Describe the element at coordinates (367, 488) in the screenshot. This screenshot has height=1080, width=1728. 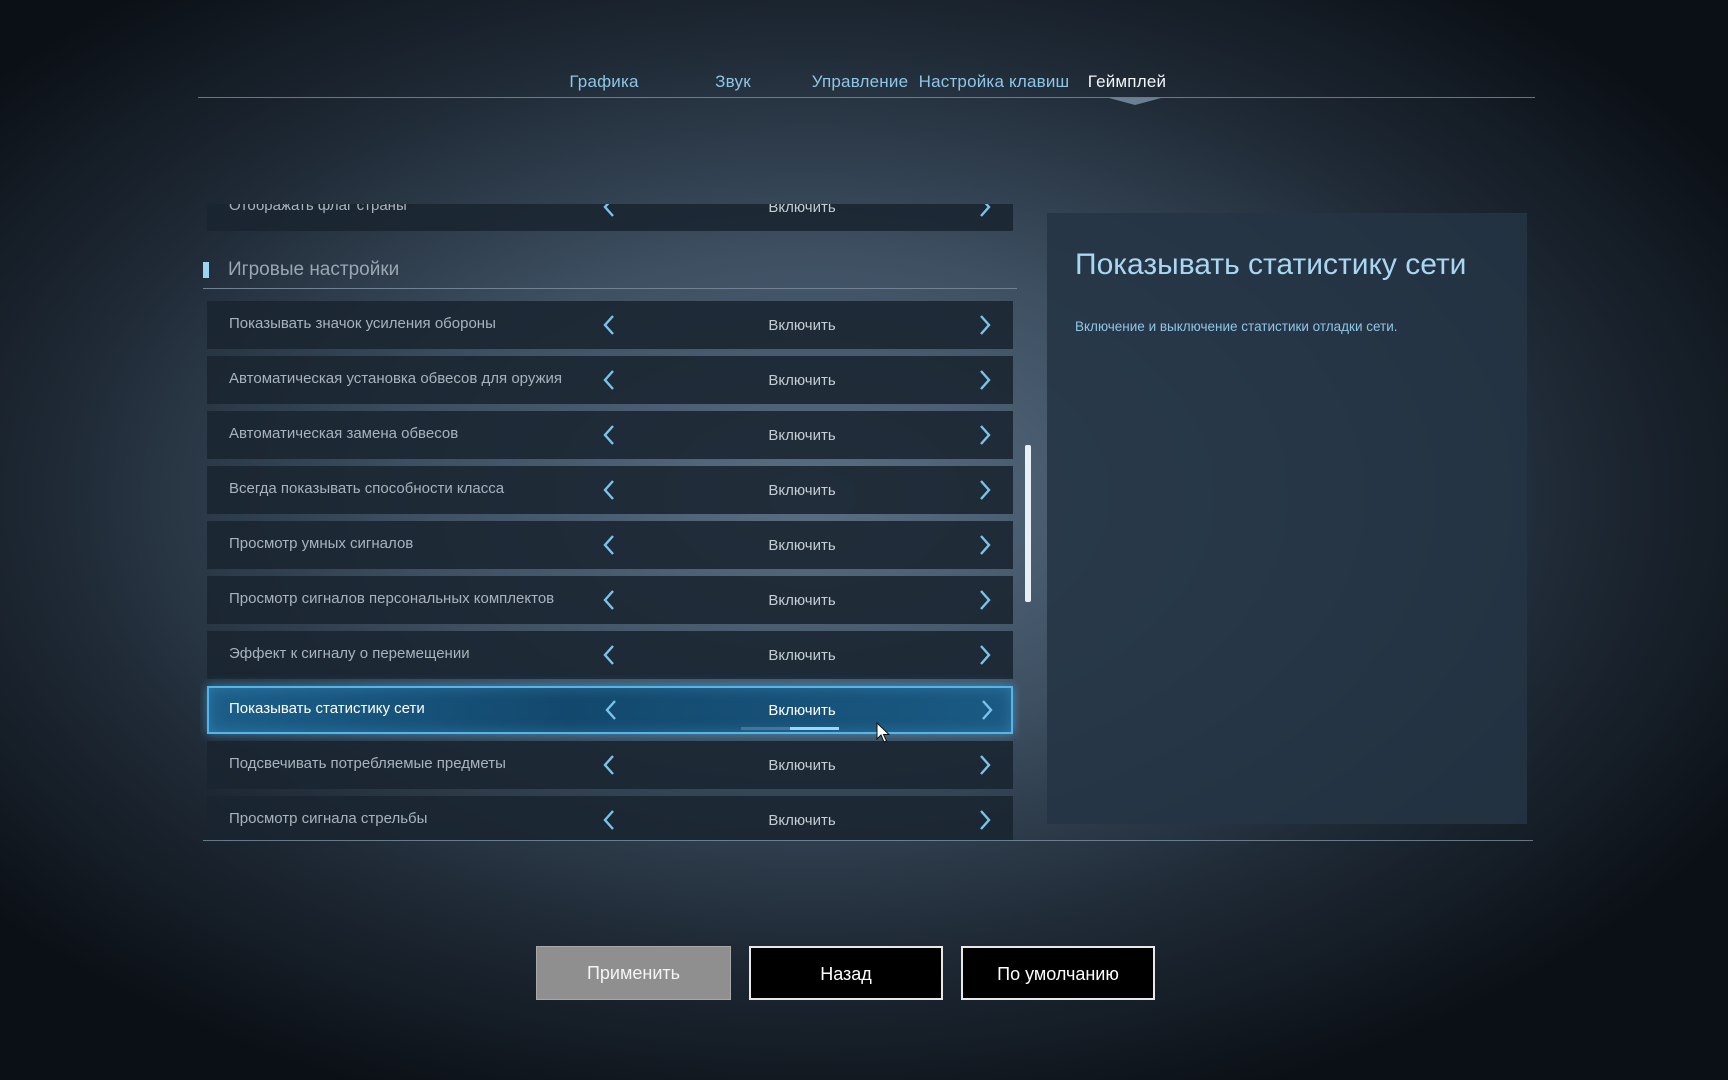
I see `setting-label: Всегда показывать способности класса` at that location.